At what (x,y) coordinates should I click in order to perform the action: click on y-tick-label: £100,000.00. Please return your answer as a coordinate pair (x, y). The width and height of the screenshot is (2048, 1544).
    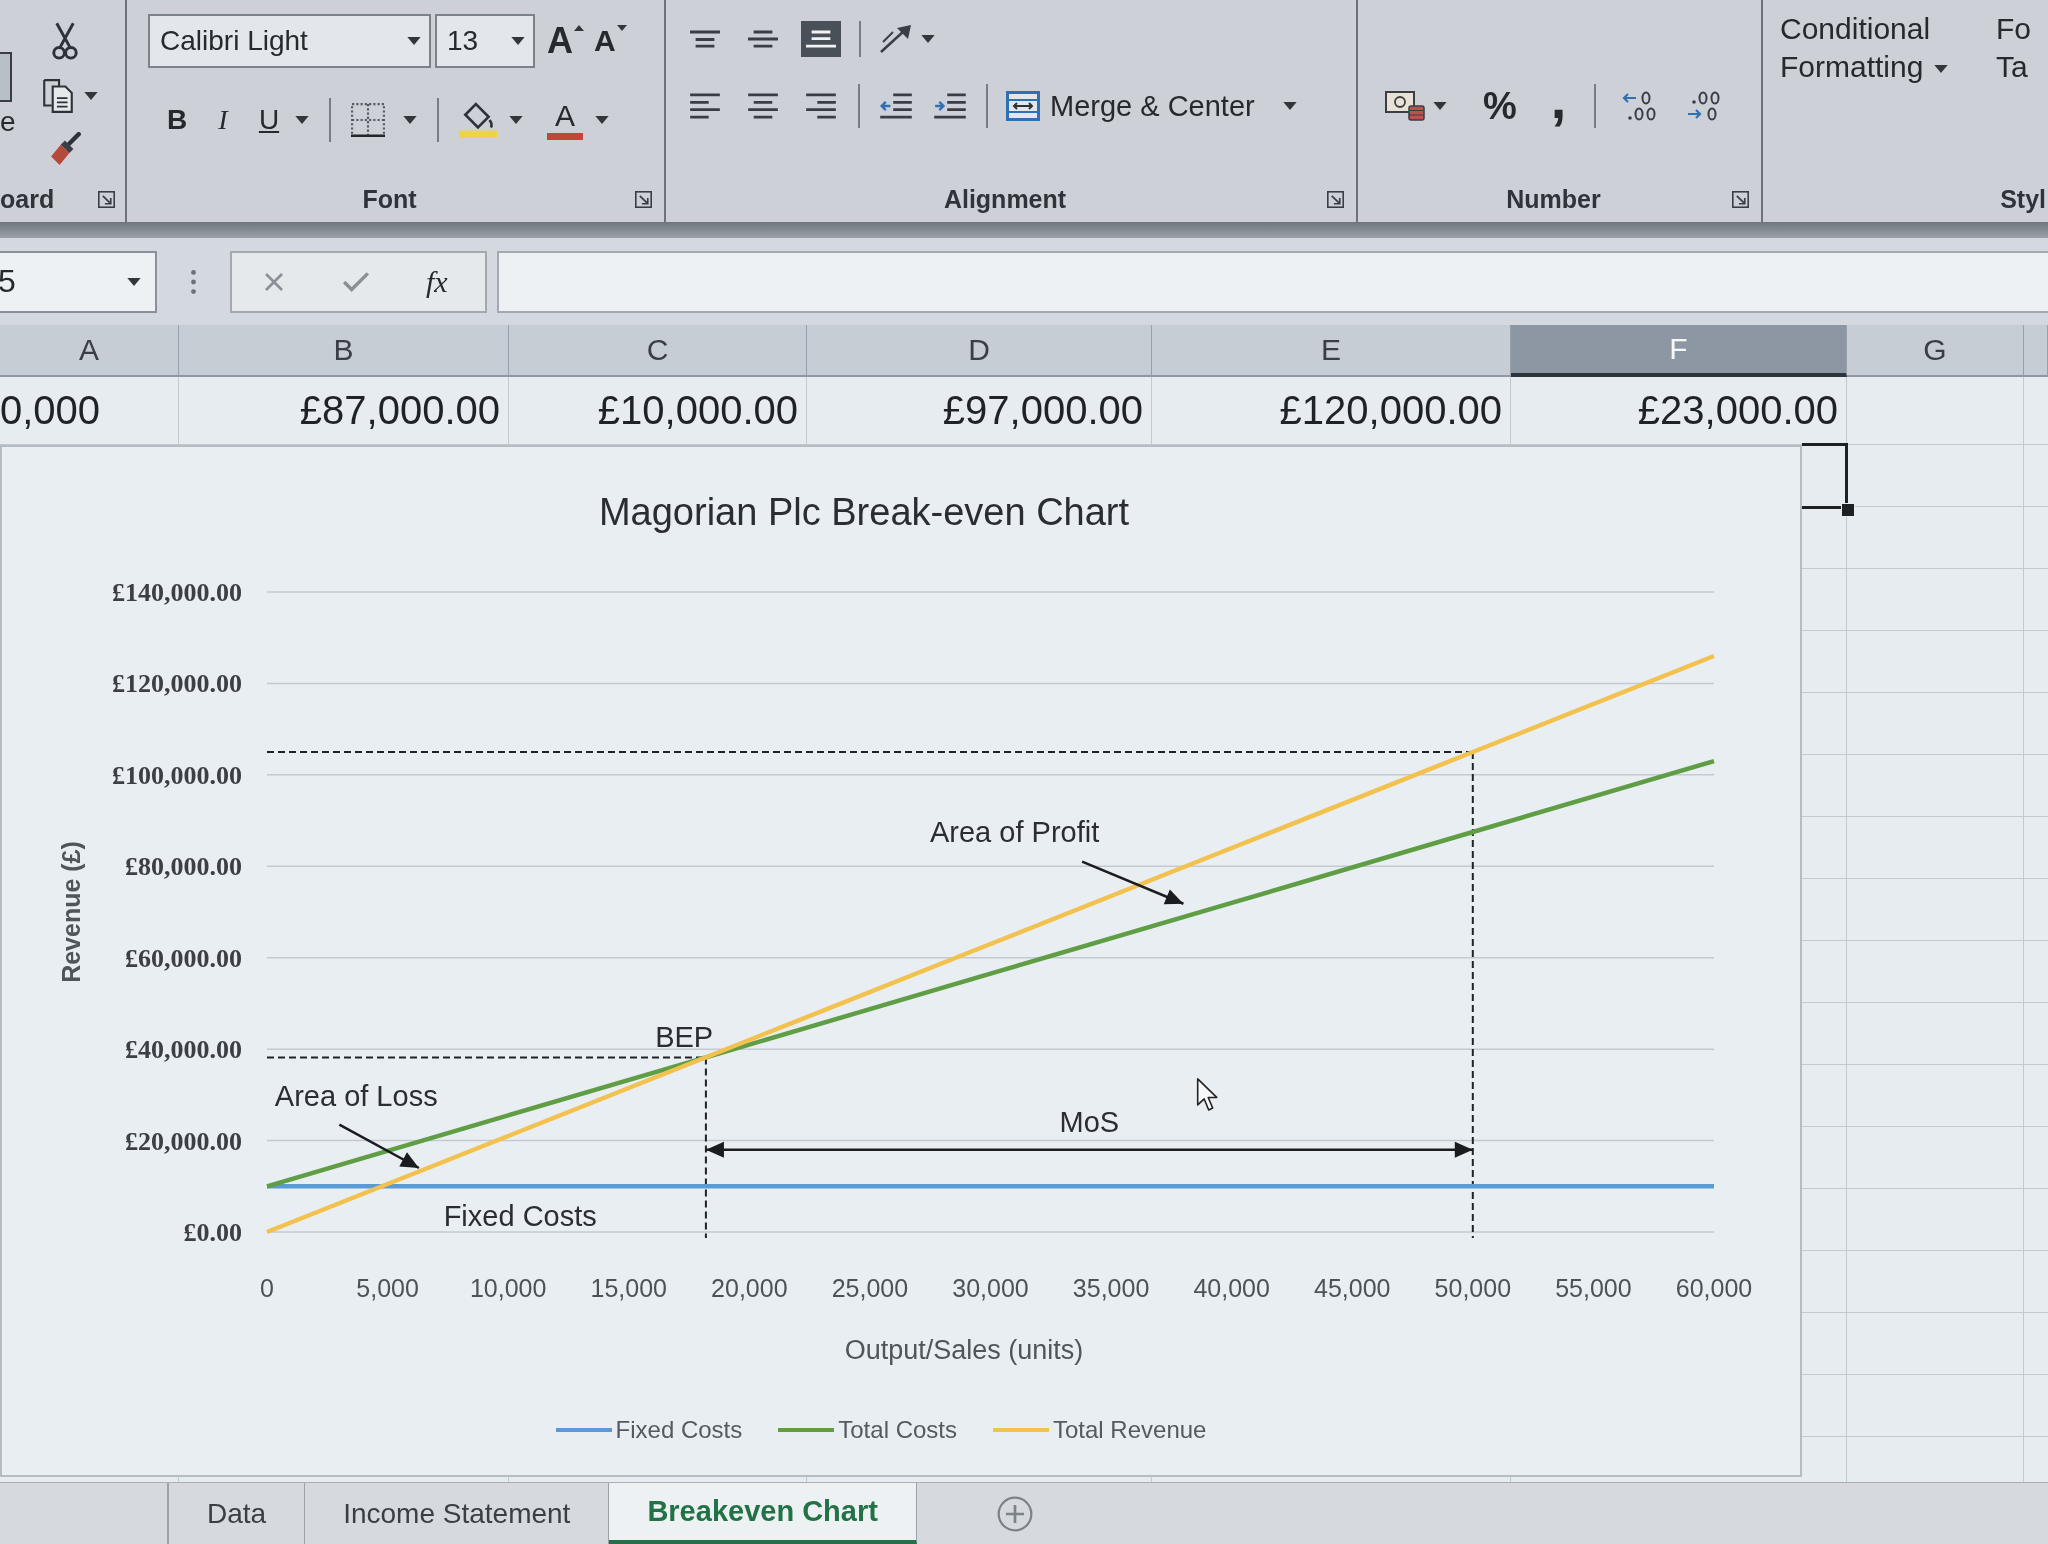
    Looking at the image, I should click on (177, 775).